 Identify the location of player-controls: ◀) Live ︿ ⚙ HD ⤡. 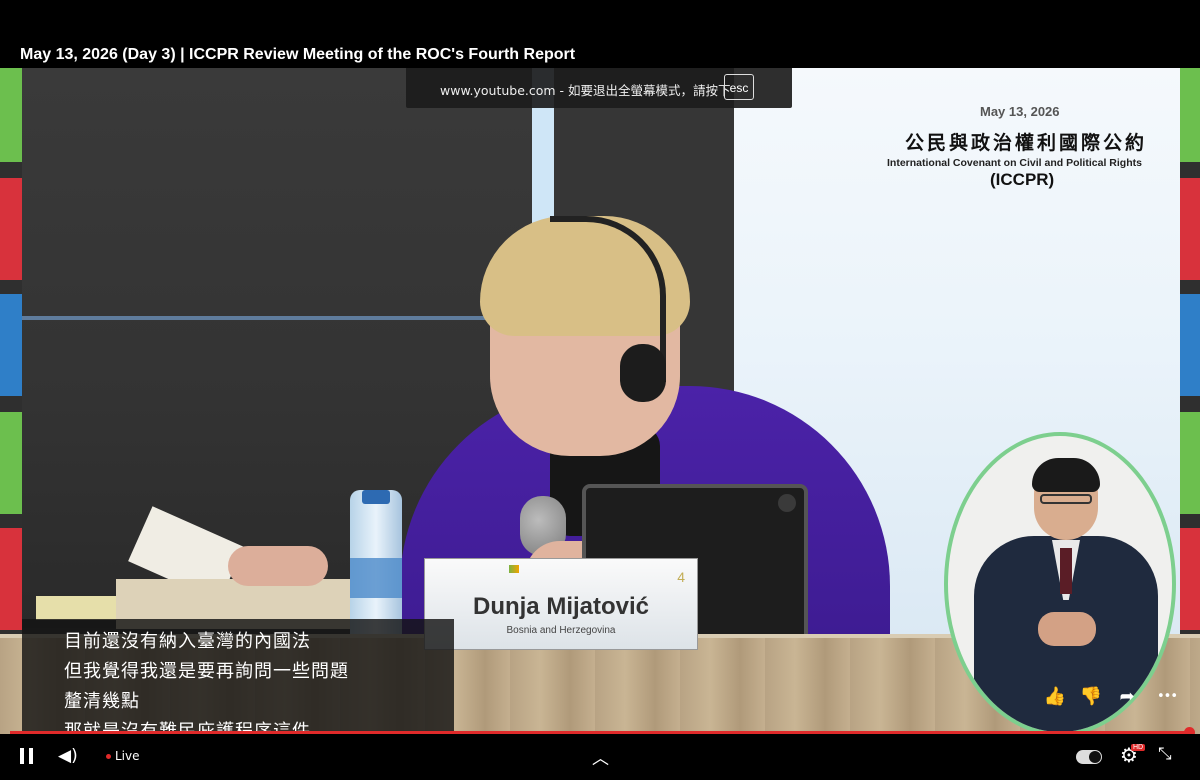
(600, 757).